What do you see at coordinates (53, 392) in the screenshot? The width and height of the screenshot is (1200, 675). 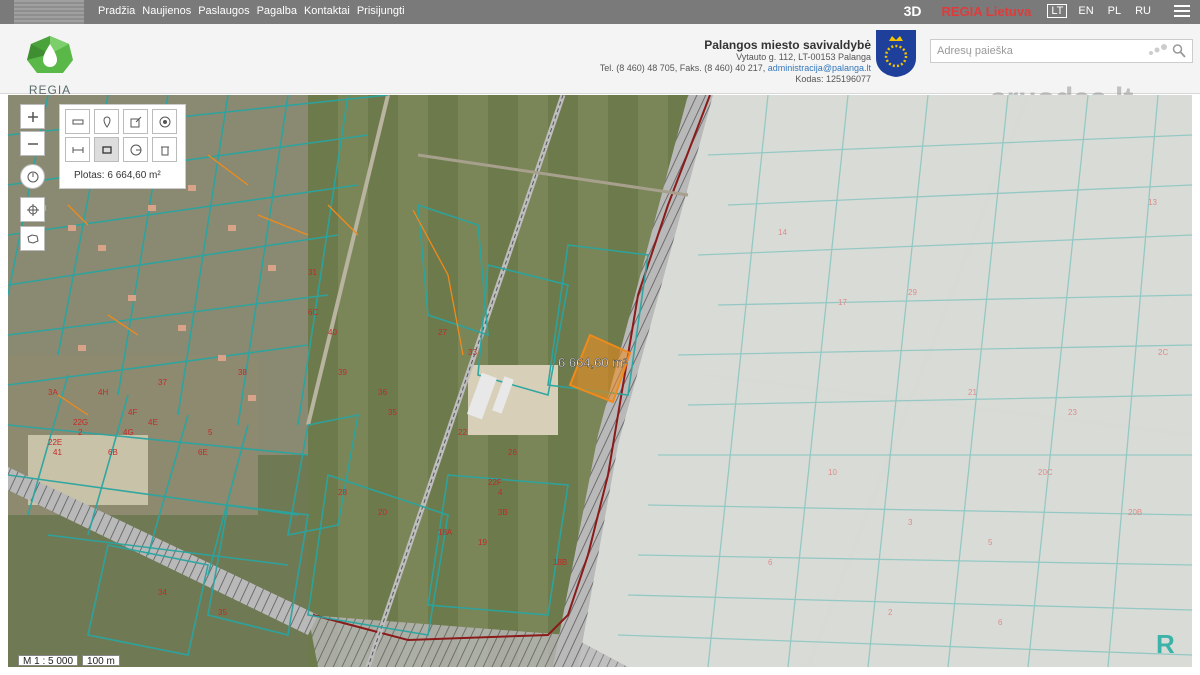 I see `parcel-number: 3A` at bounding box center [53, 392].